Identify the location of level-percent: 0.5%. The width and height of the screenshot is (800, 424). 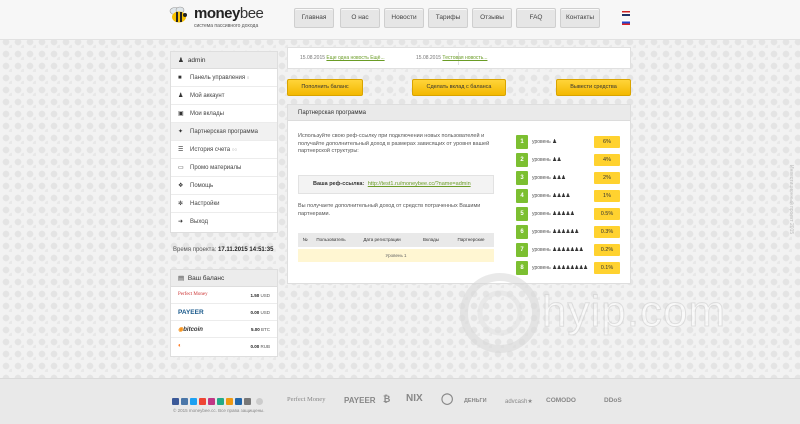
(607, 214).